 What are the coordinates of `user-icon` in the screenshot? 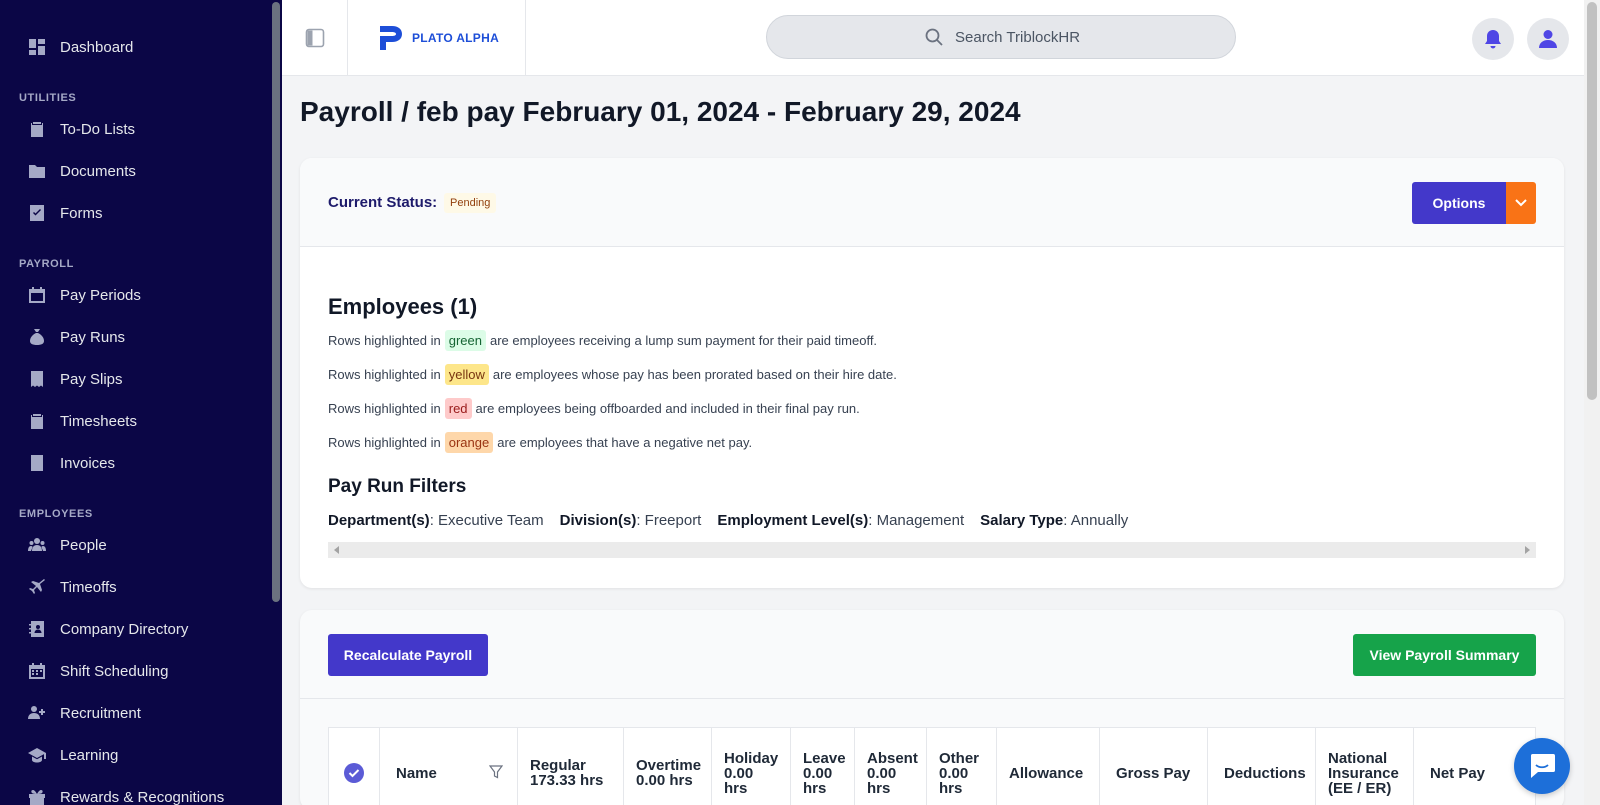 It's located at (1548, 39).